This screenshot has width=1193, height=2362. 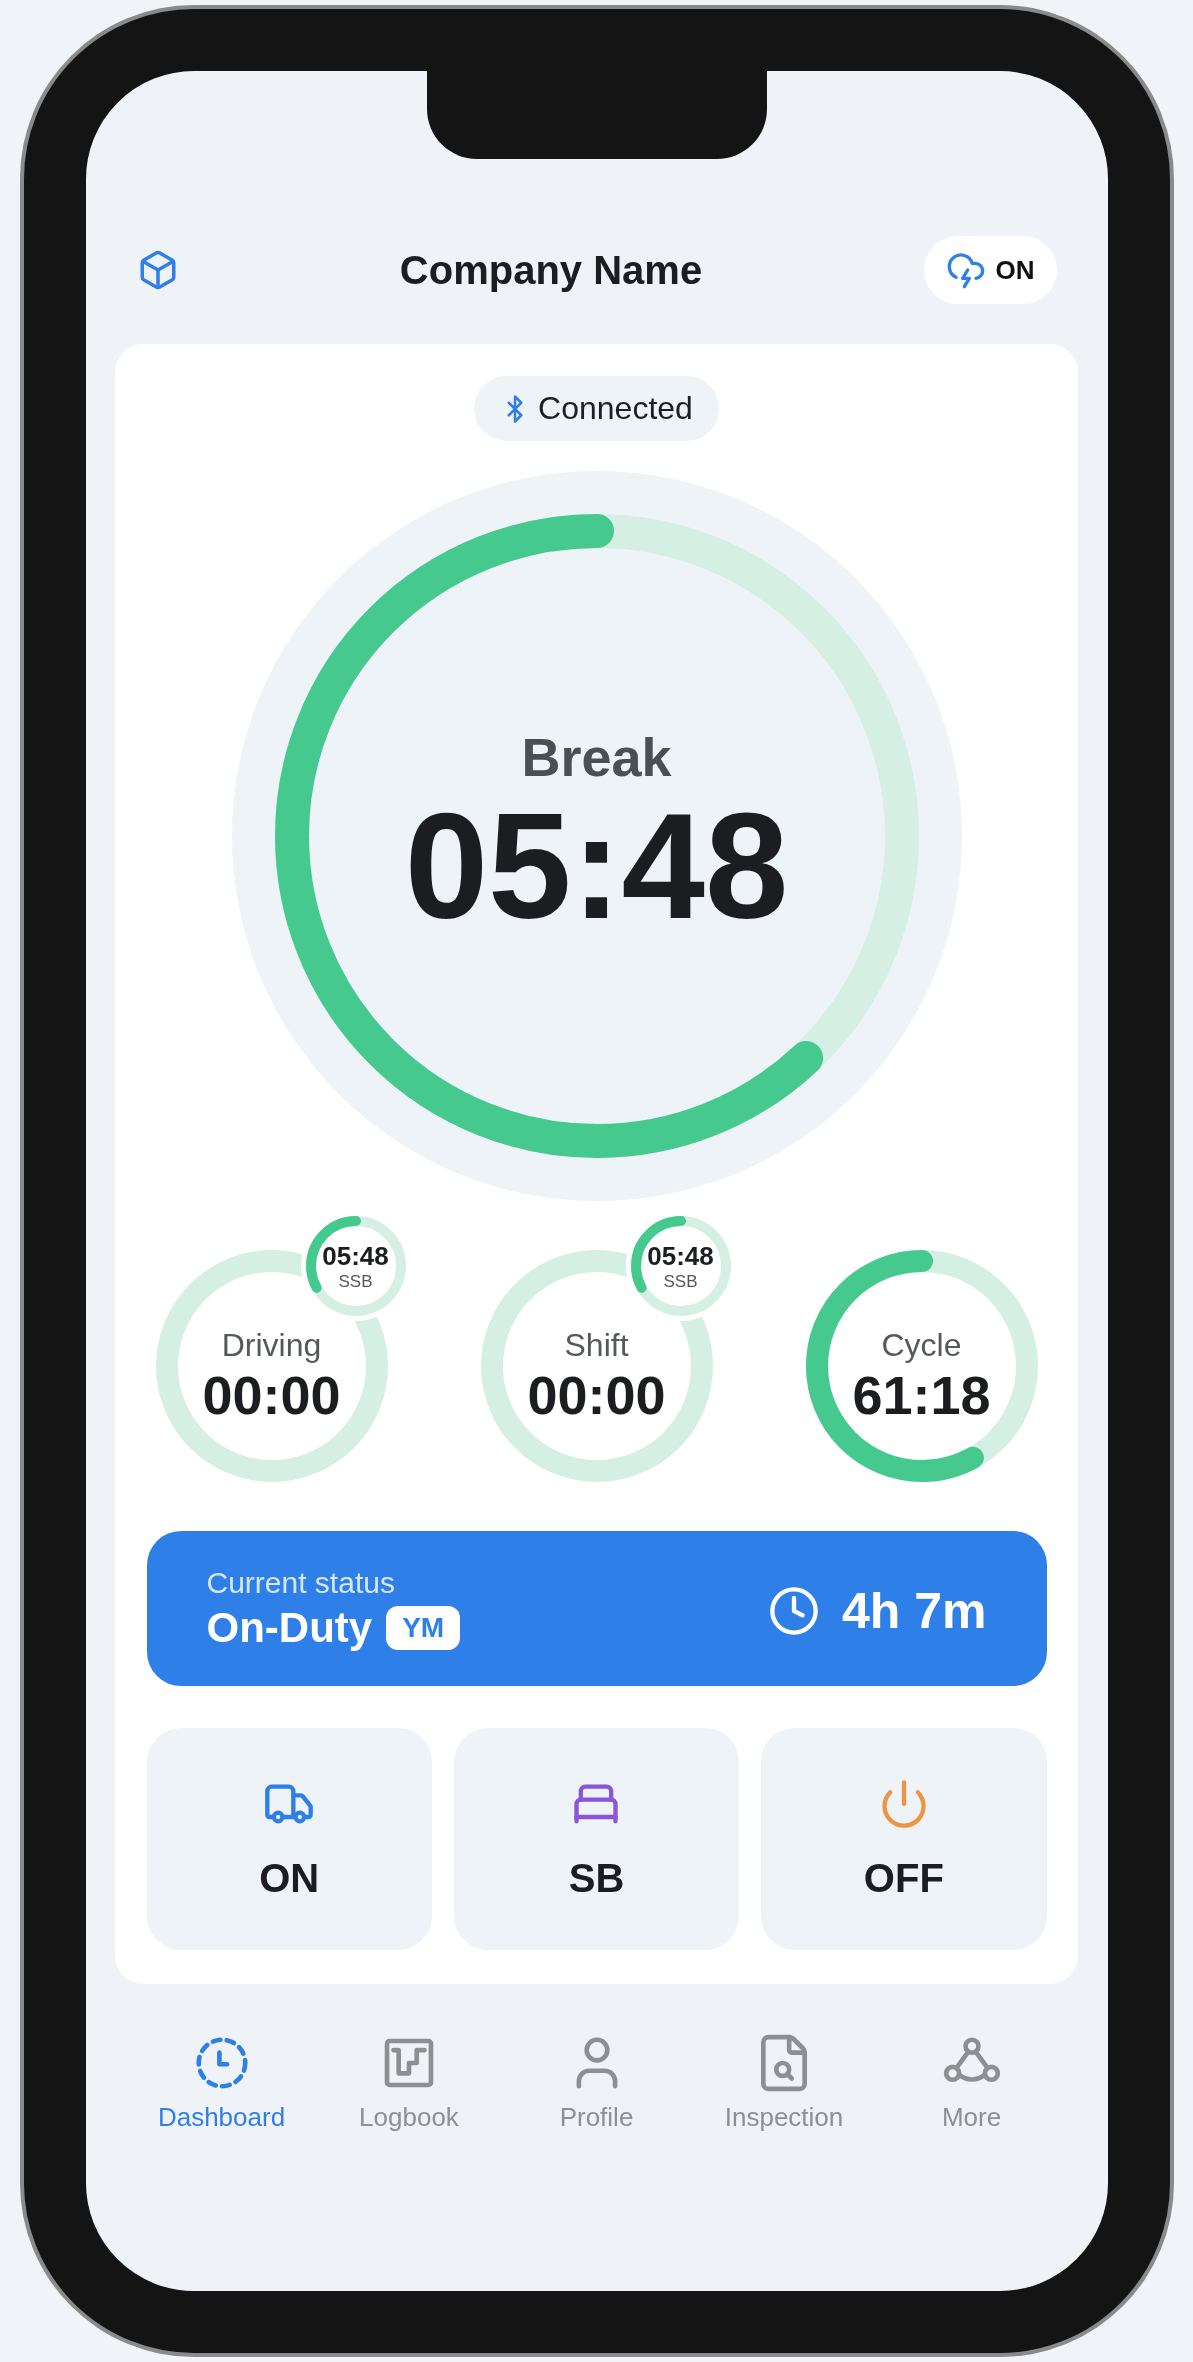 What do you see at coordinates (921, 1394) in the screenshot?
I see `clock-value: 61:18` at bounding box center [921, 1394].